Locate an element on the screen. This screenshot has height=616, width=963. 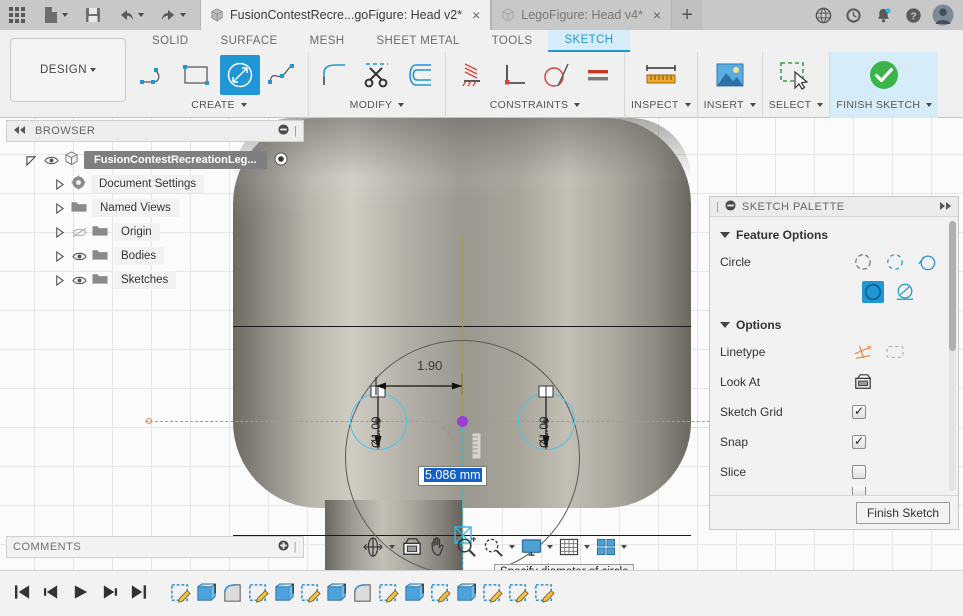
construction-linetype-icon is located at coordinates (895, 352).